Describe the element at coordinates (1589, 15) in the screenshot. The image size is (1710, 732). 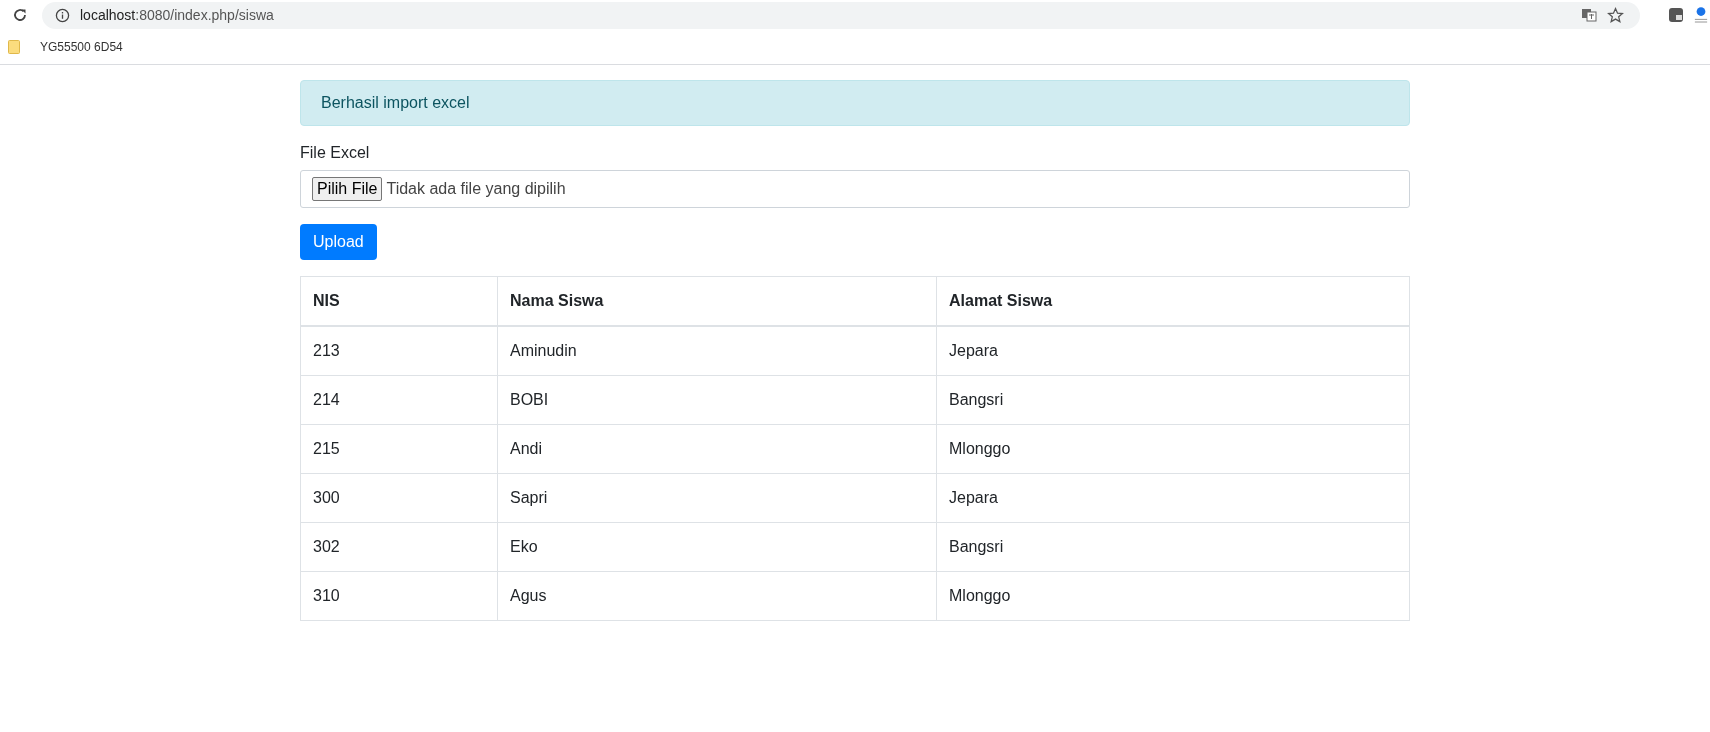
I see `translate-icon` at that location.